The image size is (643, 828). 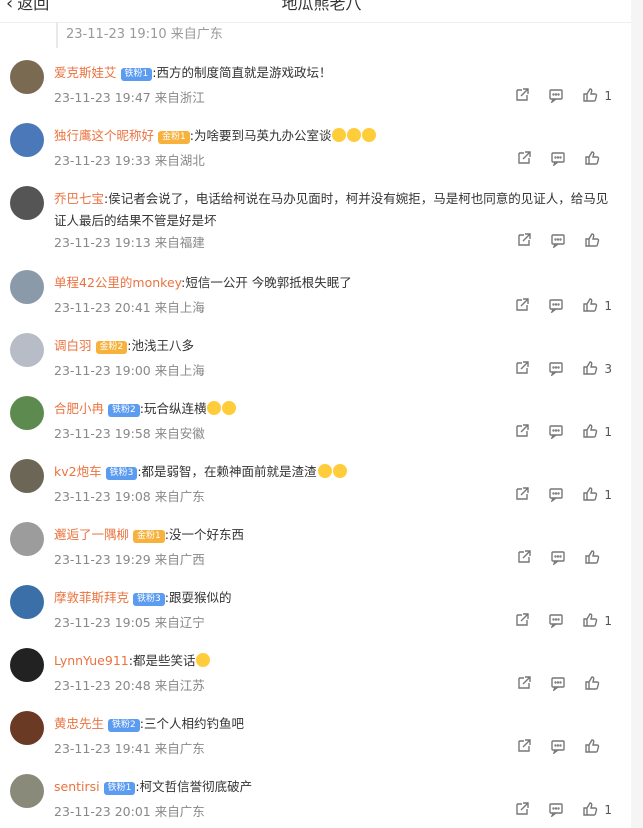 I want to click on user-name-link: 摩敦菲斯拜克, so click(x=91, y=597).